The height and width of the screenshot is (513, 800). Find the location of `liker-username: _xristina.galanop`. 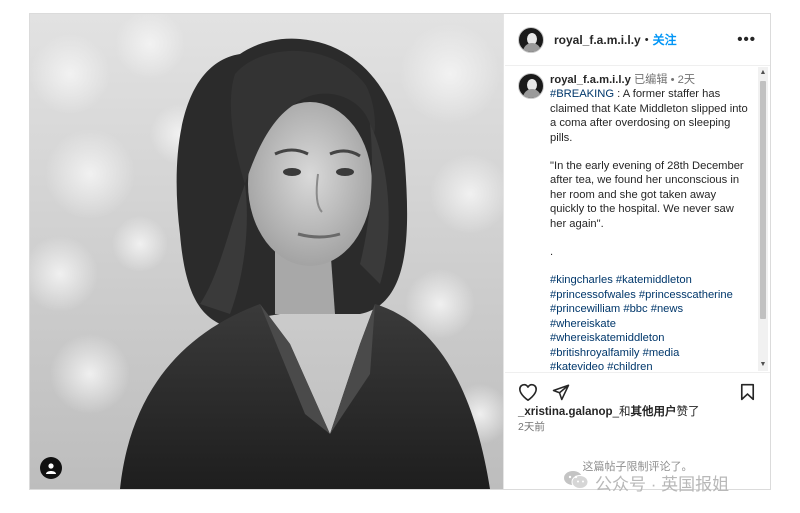

liker-username: _xristina.galanop is located at coordinates (565, 412).